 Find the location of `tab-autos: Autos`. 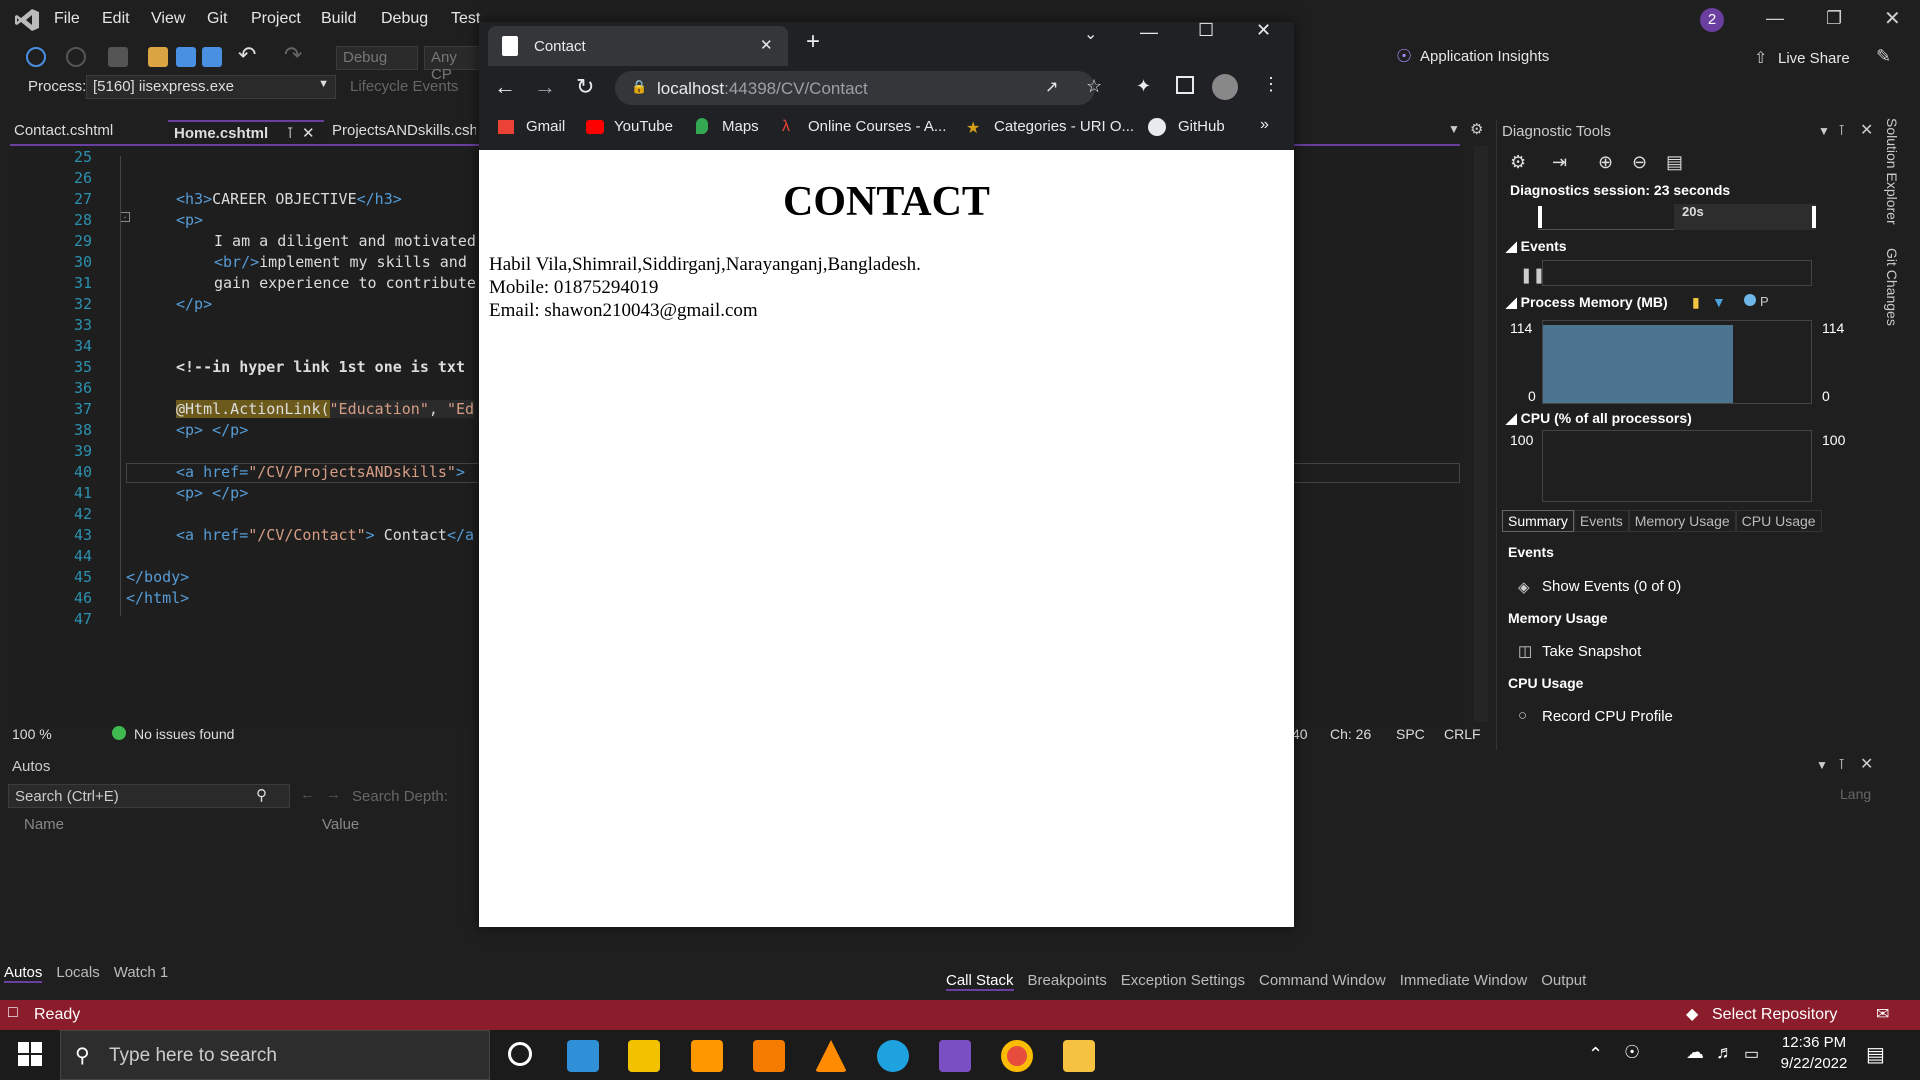

tab-autos: Autos is located at coordinates (23, 973).